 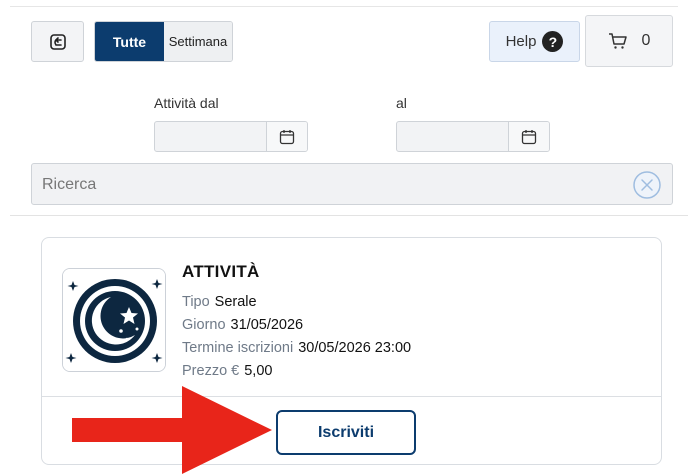 What do you see at coordinates (258, 371) in the screenshot?
I see `price-value: 5,00` at bounding box center [258, 371].